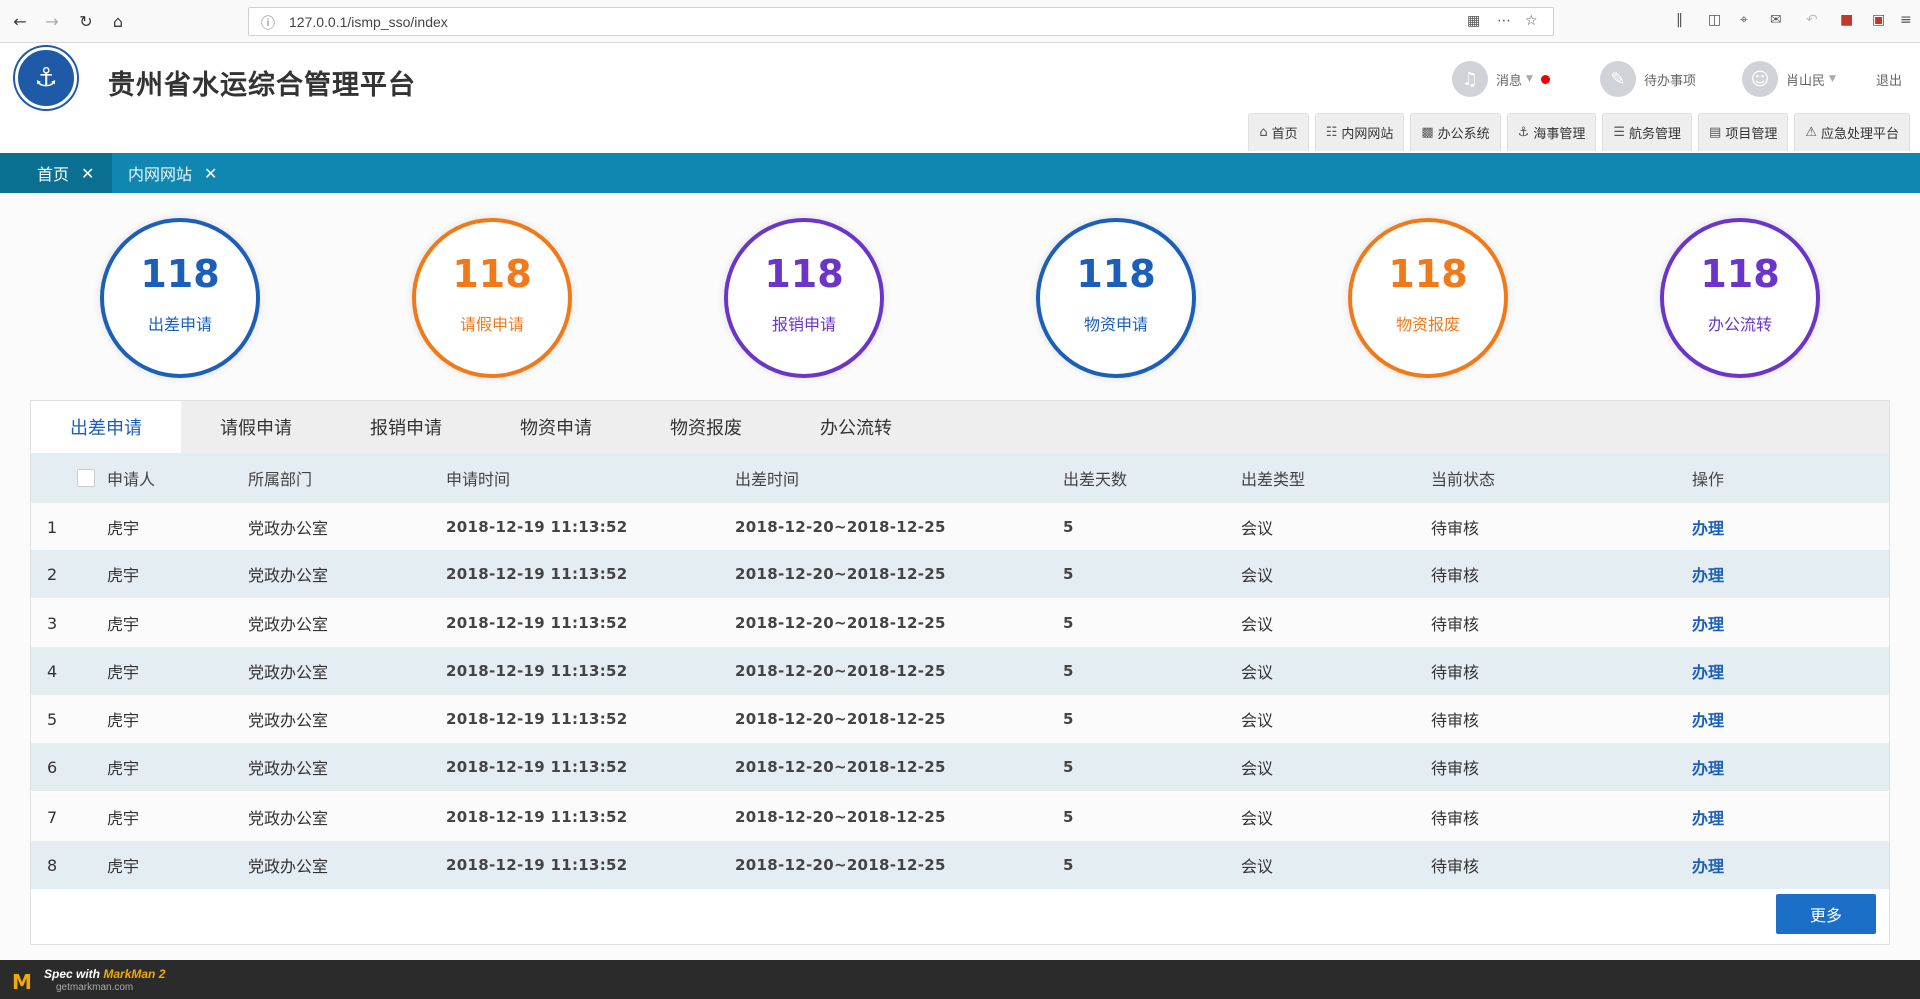 Image resolution: width=1920 pixels, height=999 pixels. Describe the element at coordinates (804, 298) in the screenshot. I see `stat-card-reimburse: 118 报销申请` at that location.